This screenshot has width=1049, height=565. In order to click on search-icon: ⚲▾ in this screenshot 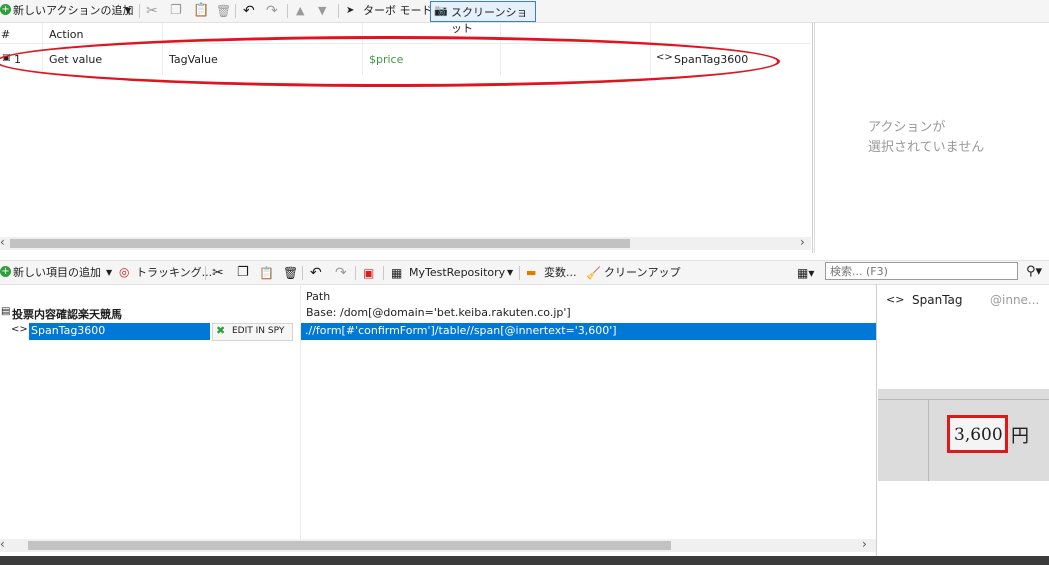, I will do `click(1034, 272)`.